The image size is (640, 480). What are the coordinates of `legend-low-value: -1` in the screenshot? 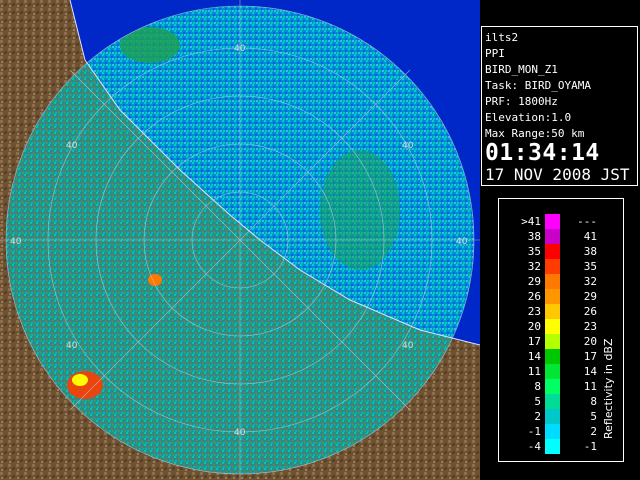 It's located at (534, 431).